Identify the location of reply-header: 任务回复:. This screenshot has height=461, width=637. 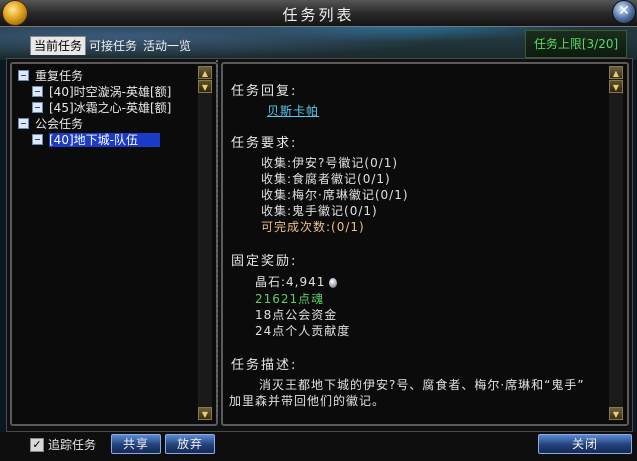
(264, 91).